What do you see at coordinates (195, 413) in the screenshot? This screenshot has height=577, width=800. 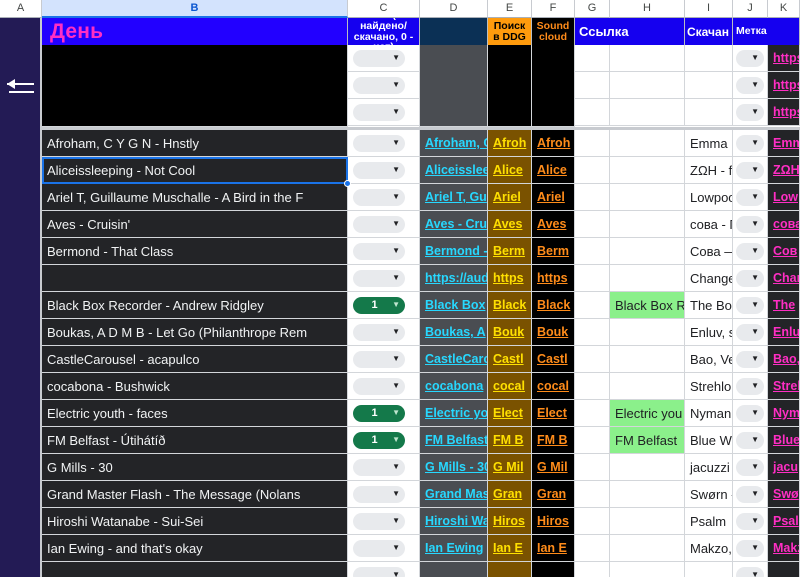 I see `track-title-cell: Electric youth - faces` at bounding box center [195, 413].